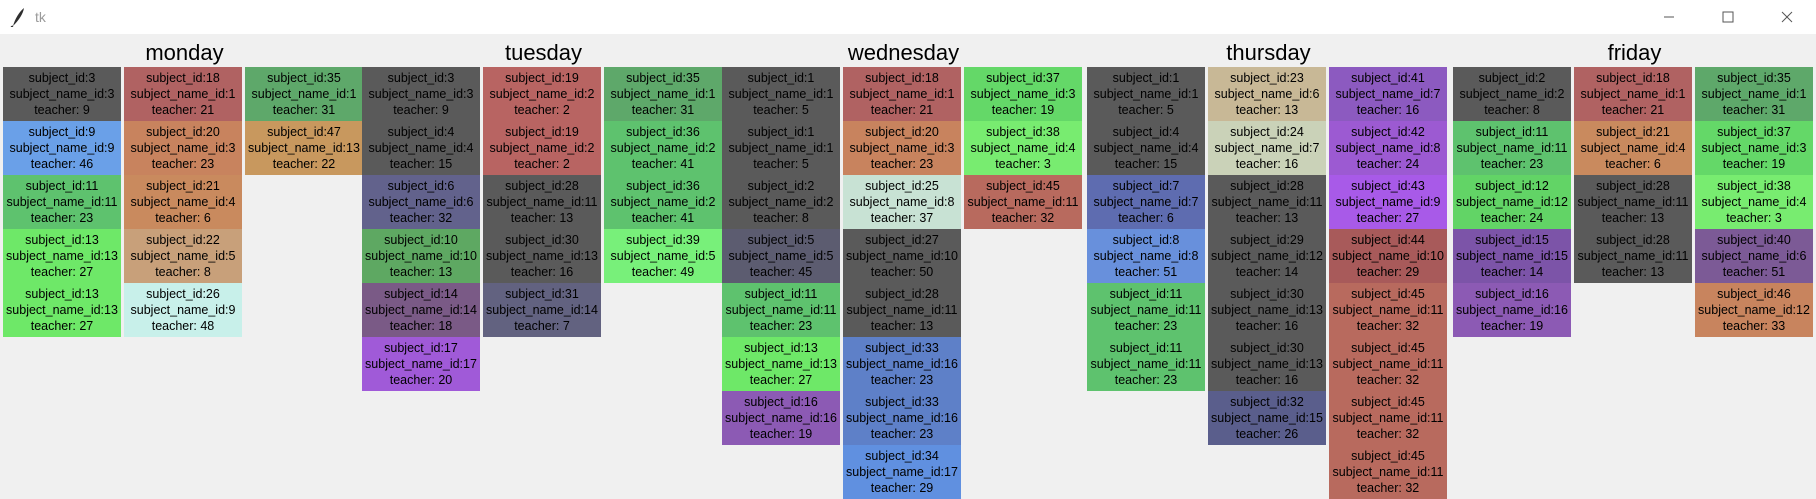 The height and width of the screenshot is (499, 1816). What do you see at coordinates (1669, 17) in the screenshot?
I see `minimize-button` at bounding box center [1669, 17].